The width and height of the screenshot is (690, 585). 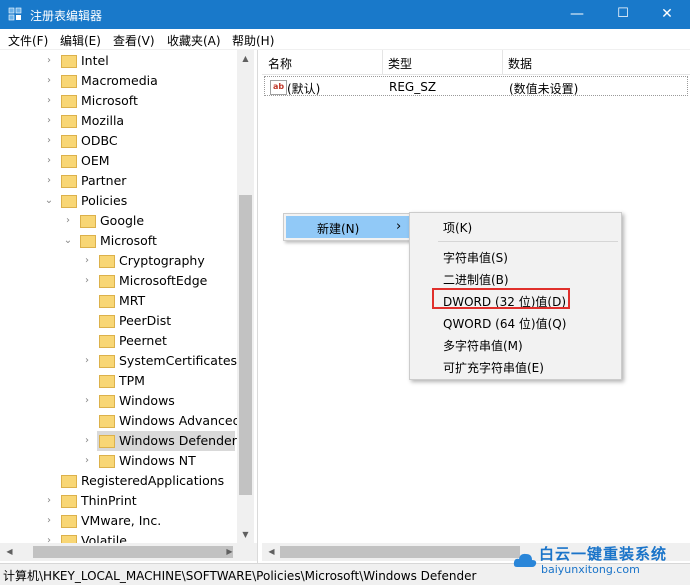 I want to click on tree-item: › Windows Defender, so click(x=118, y=441).